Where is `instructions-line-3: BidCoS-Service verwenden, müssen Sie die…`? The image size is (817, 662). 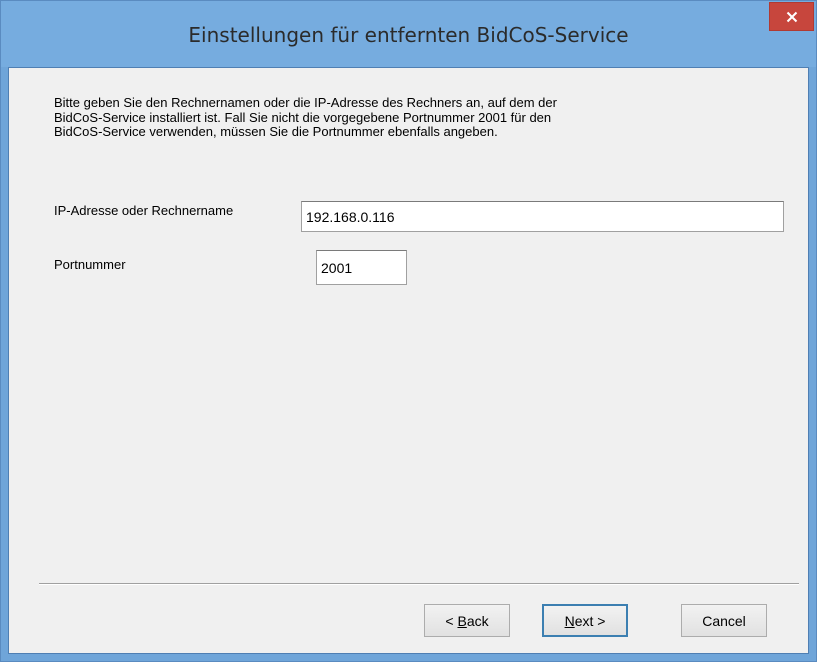
instructions-line-3: BidCoS-Service verwenden, müssen Sie die… is located at coordinates (276, 131).